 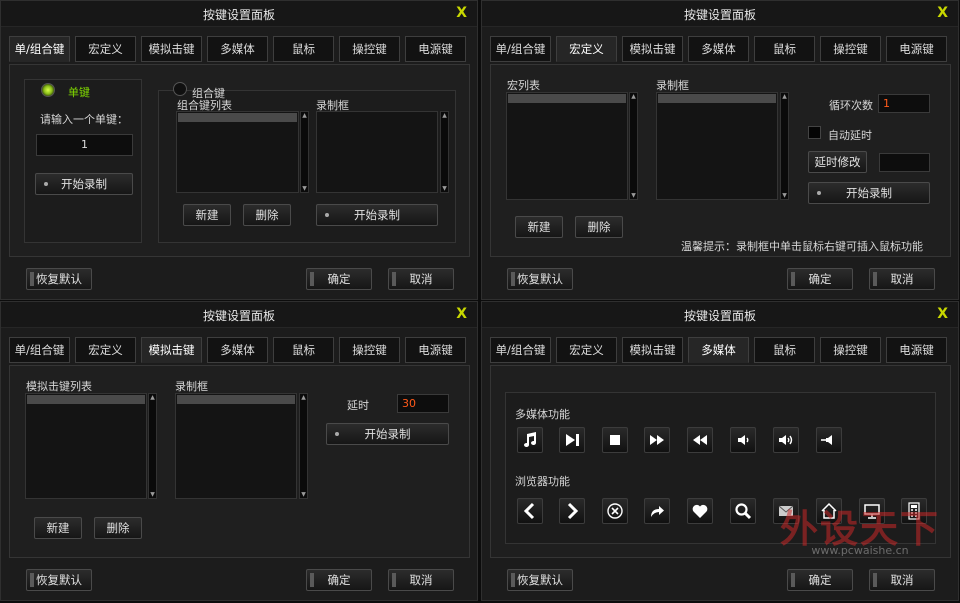 What do you see at coordinates (657, 511) in the screenshot?
I see `refresh-icon` at bounding box center [657, 511].